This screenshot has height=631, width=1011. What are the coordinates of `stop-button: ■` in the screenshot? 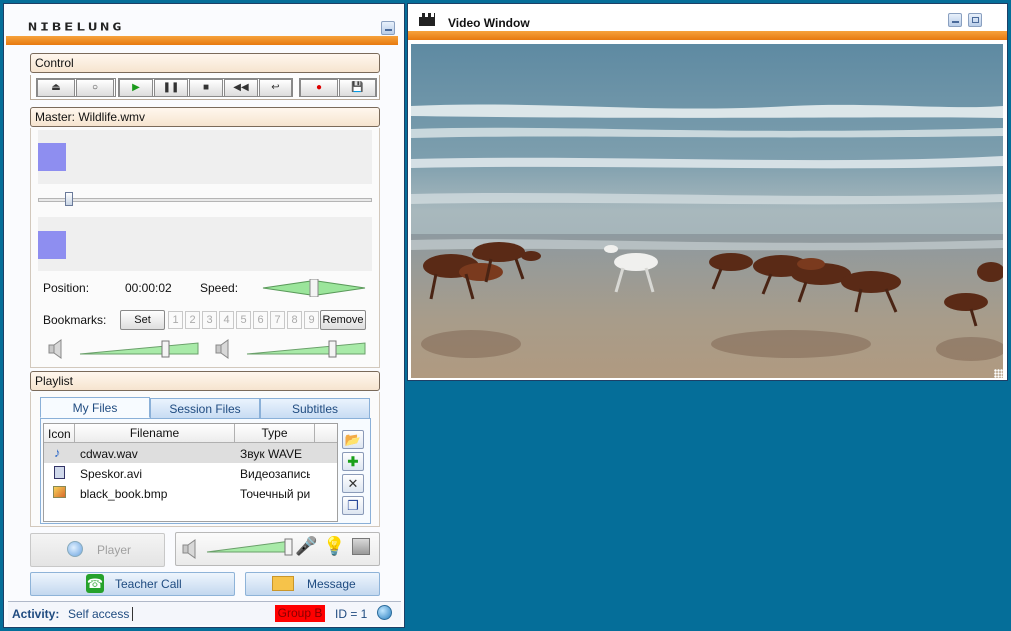 It's located at (206, 88).